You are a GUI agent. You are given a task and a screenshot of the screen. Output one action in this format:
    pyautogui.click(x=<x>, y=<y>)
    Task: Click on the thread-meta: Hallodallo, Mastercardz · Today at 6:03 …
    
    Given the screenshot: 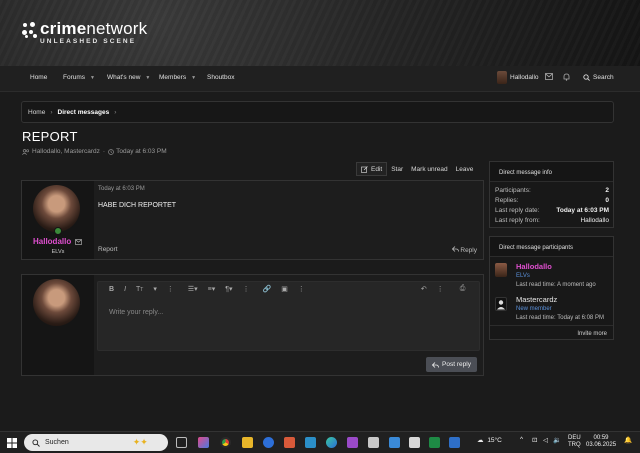 What is the action you would take?
    pyautogui.click(x=94, y=151)
    